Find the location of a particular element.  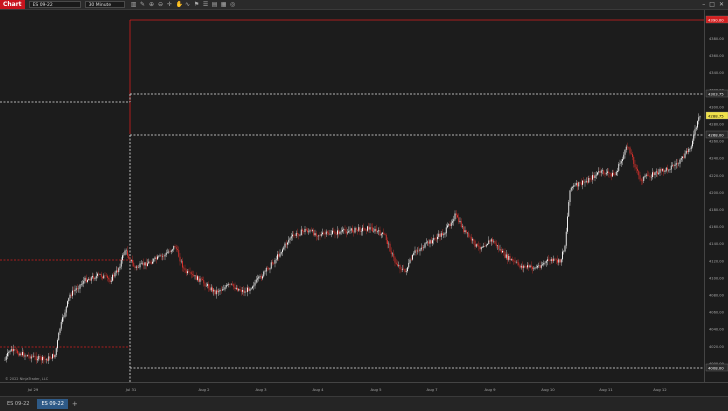

maximize-icon: □ is located at coordinates (712, 4).